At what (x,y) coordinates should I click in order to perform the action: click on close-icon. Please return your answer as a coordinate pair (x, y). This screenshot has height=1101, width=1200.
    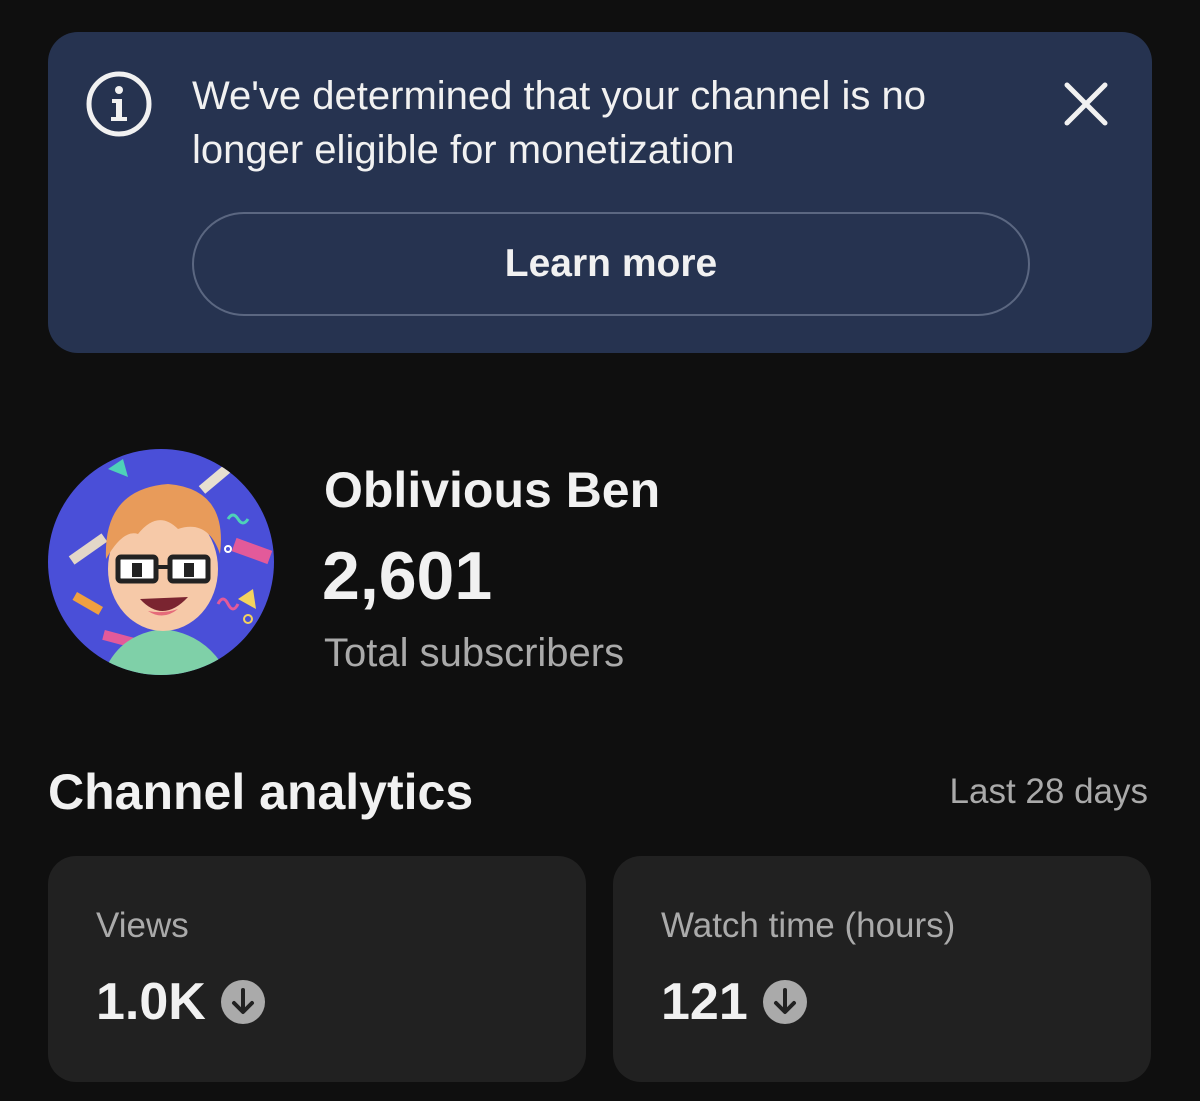
    Looking at the image, I should click on (1086, 104).